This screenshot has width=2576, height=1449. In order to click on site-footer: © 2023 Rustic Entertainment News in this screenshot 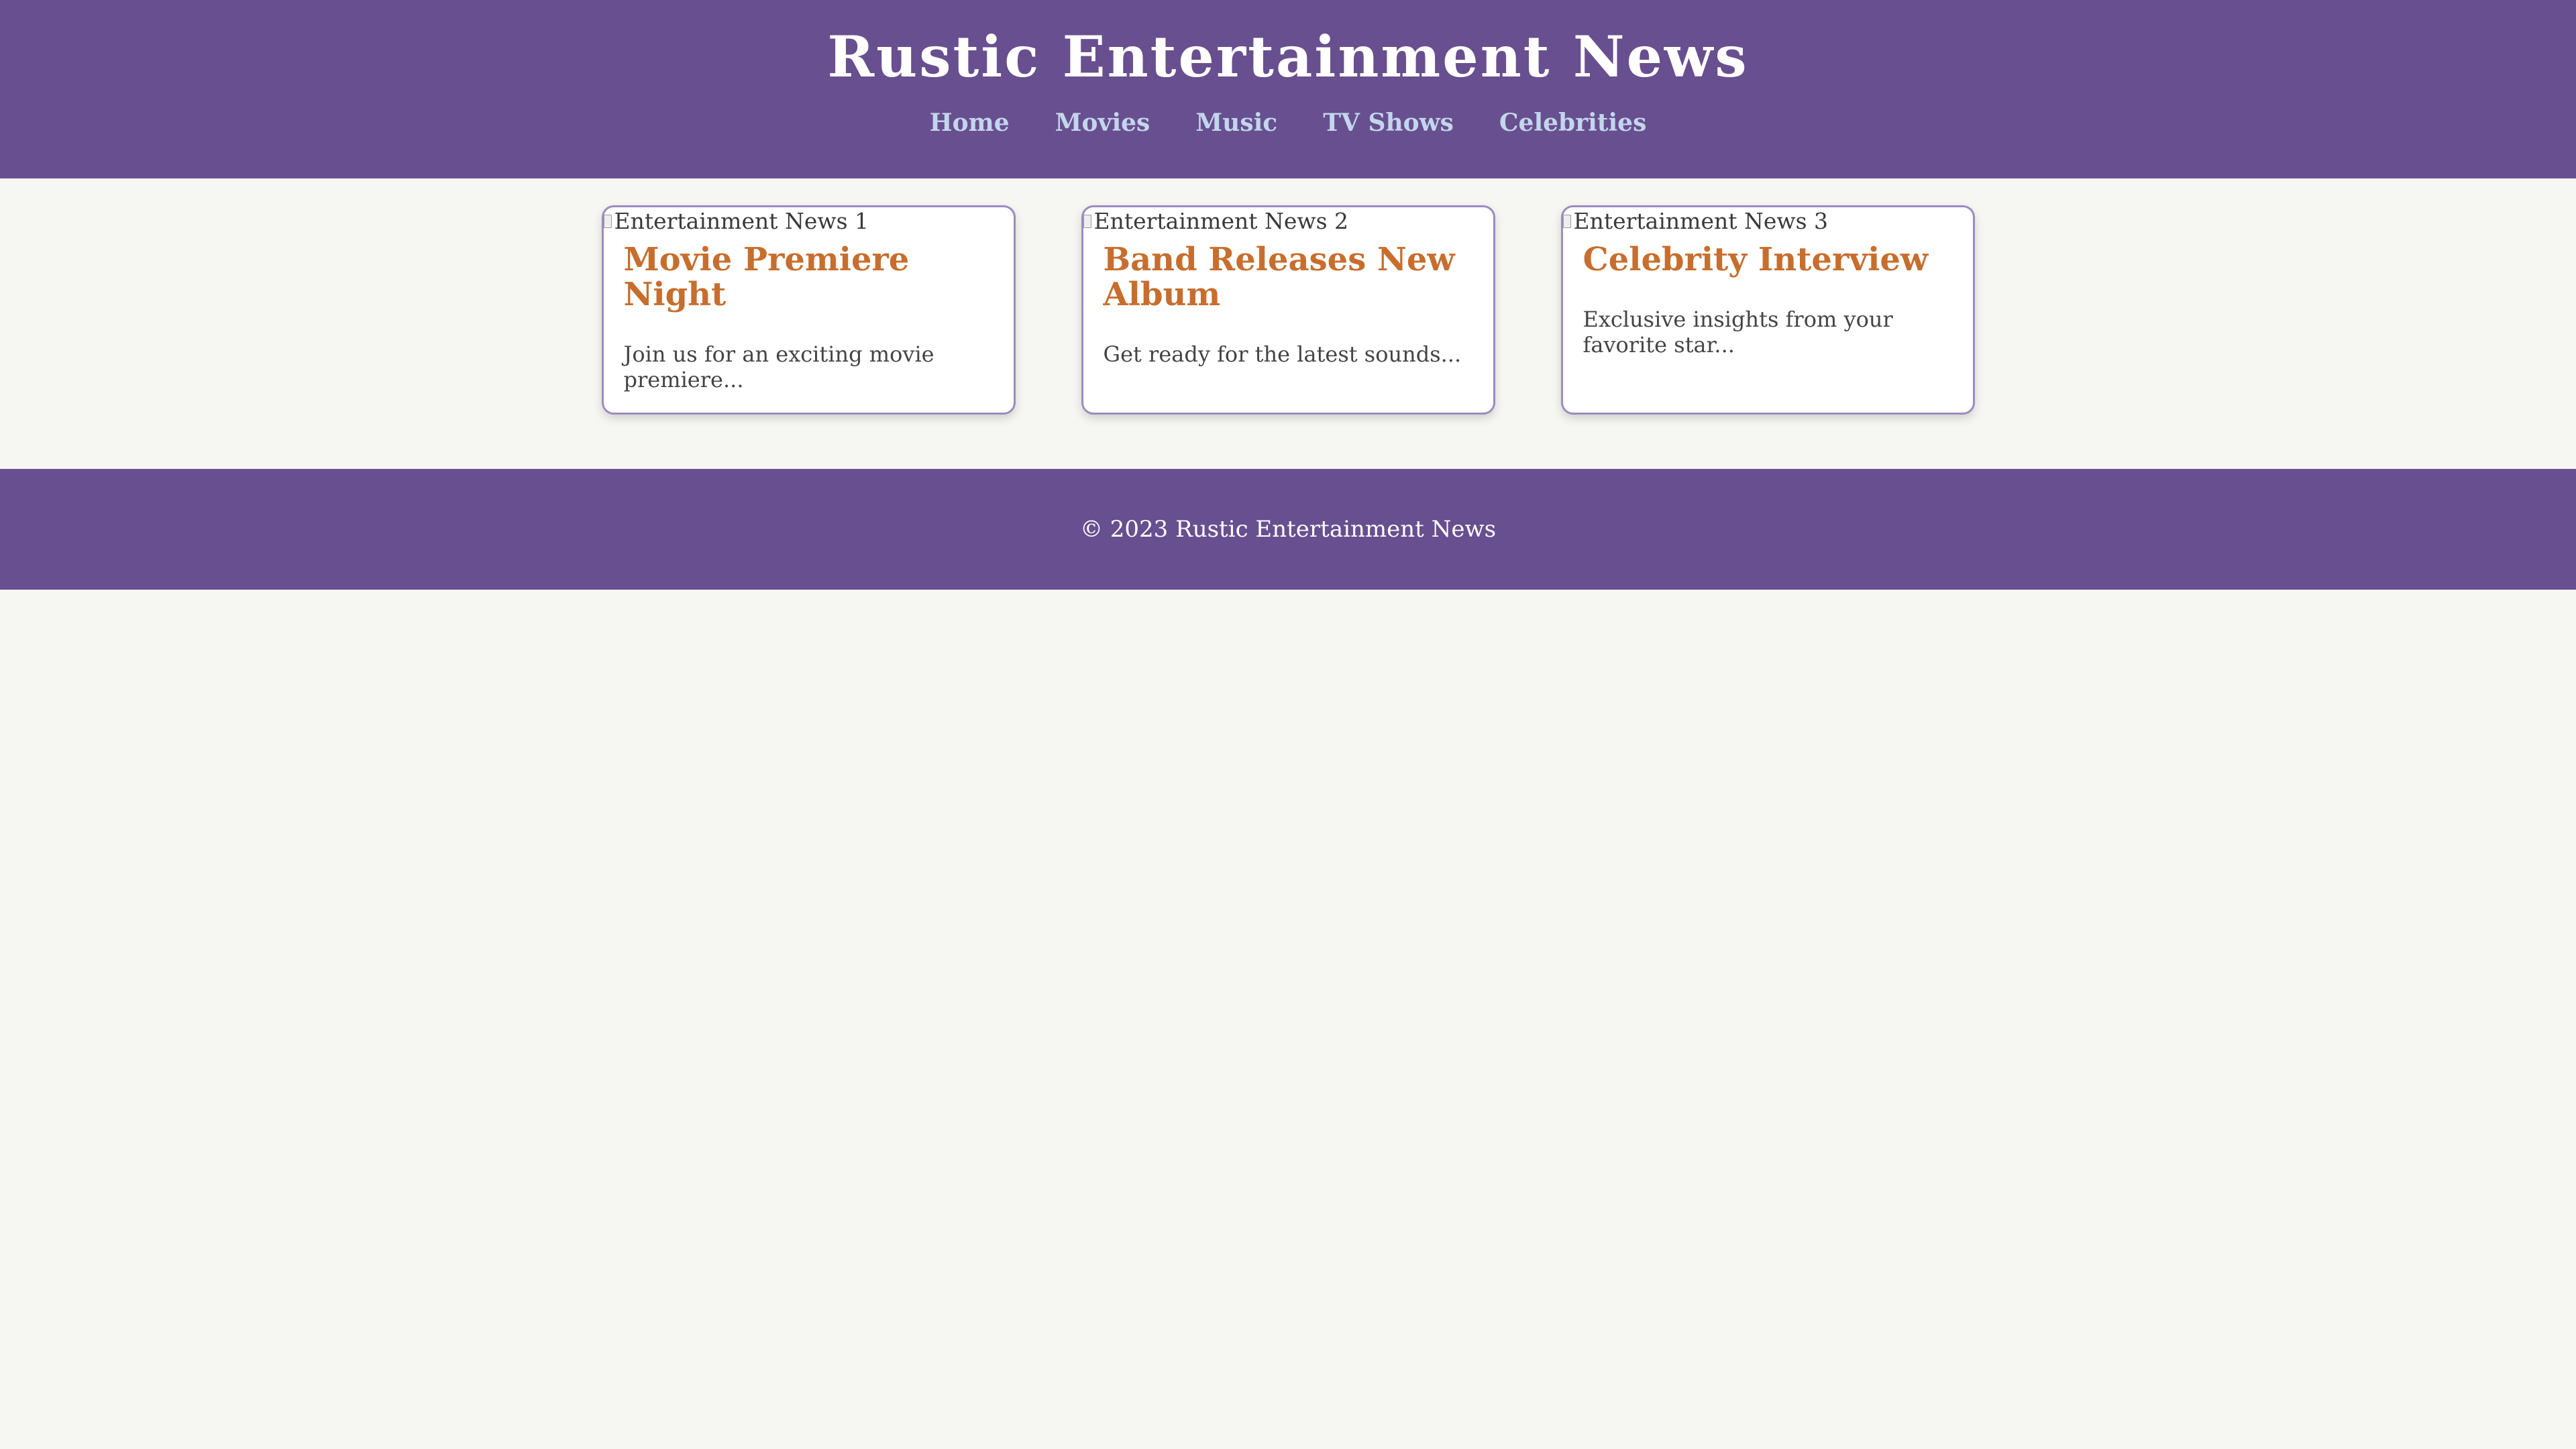, I will do `click(1288, 529)`.